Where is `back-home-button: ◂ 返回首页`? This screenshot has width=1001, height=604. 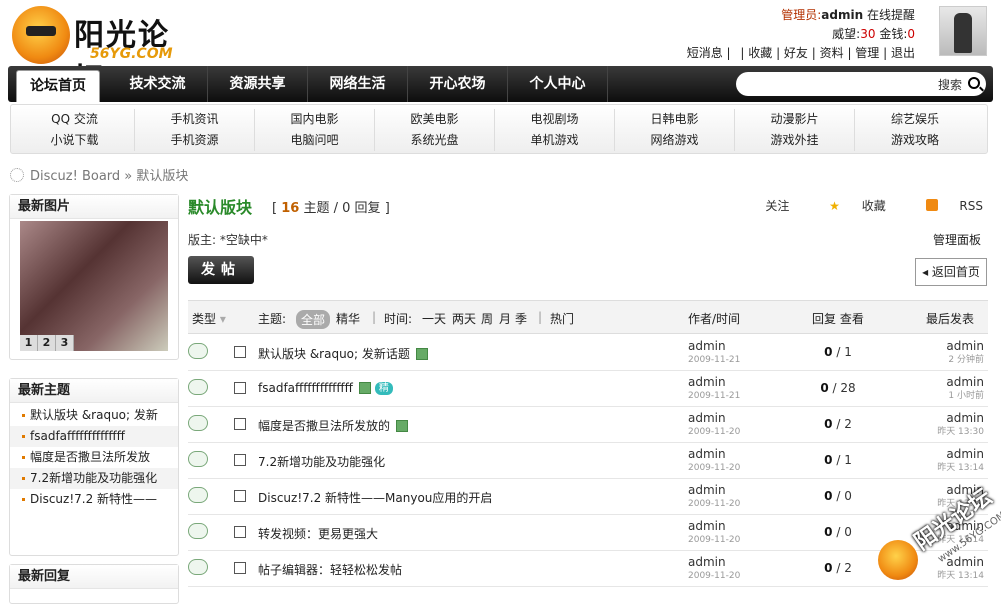
back-home-button: ◂ 返回首页 is located at coordinates (951, 272).